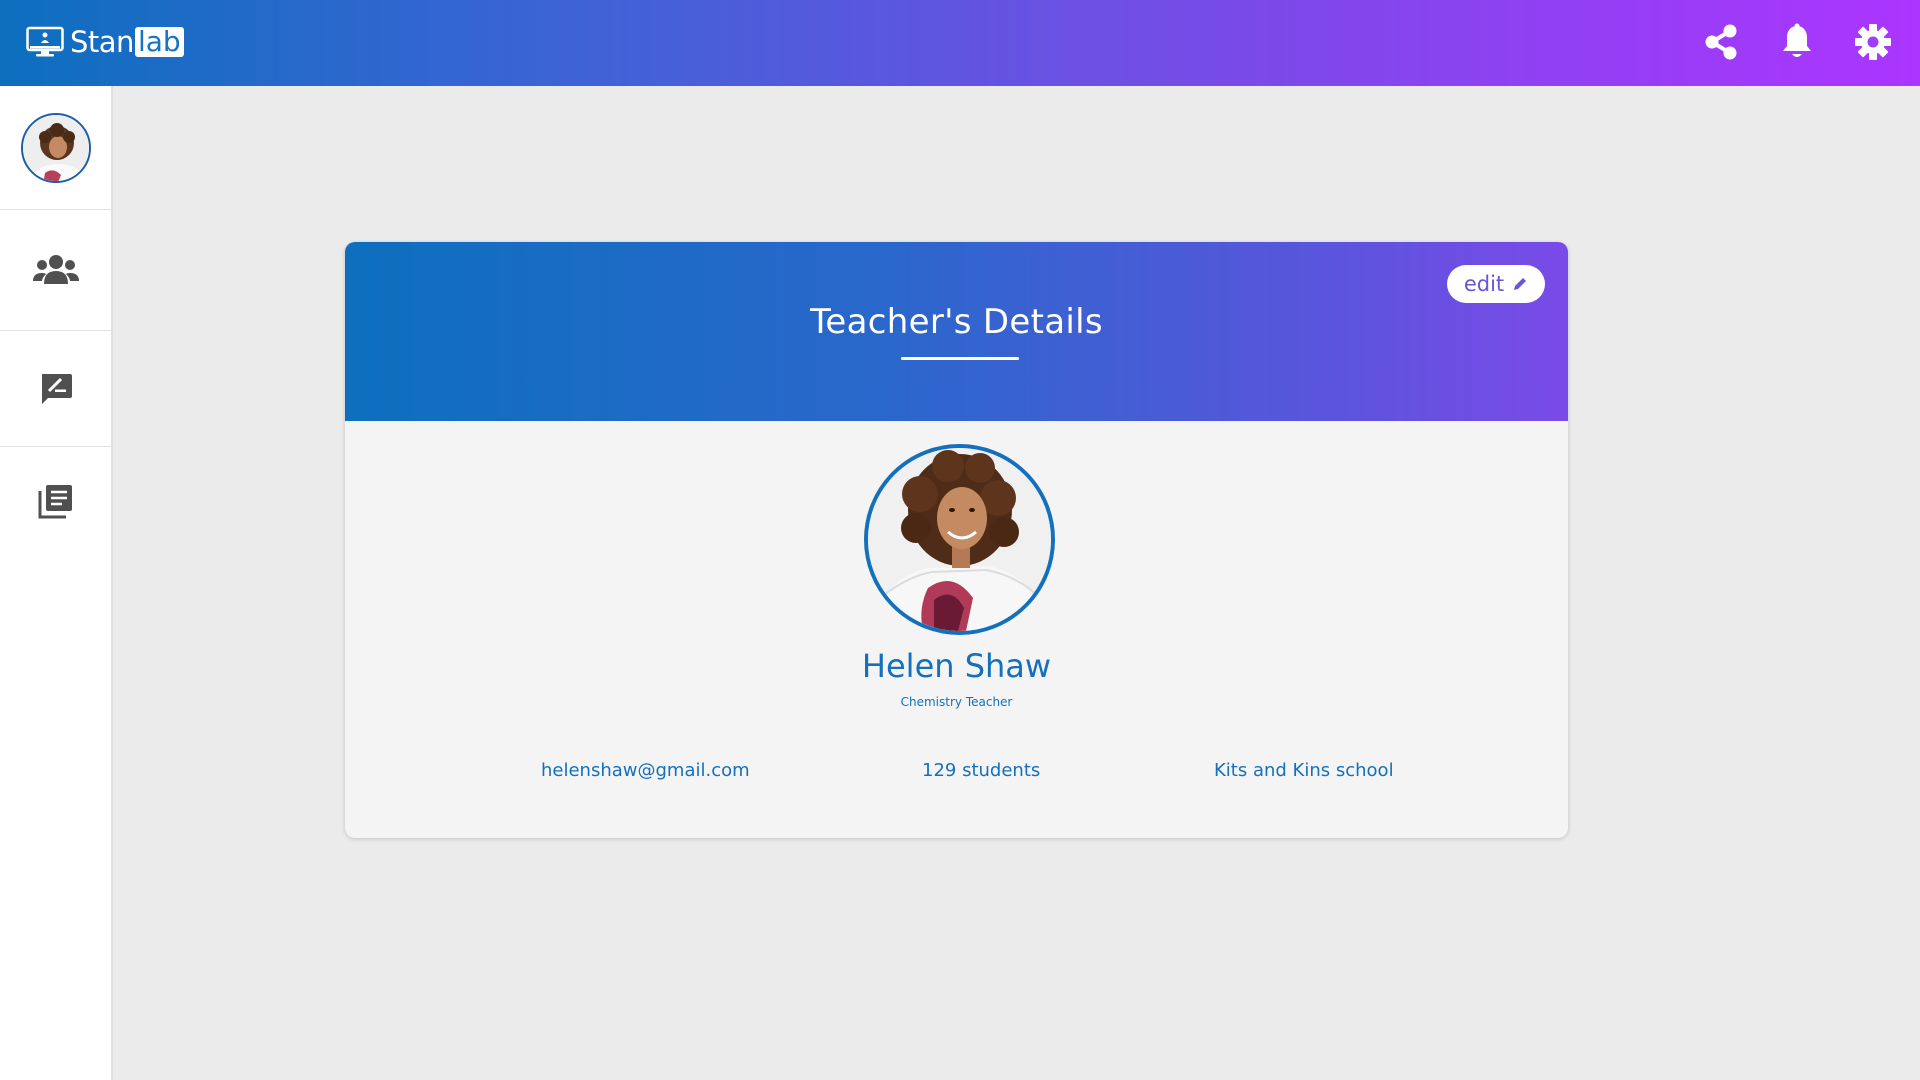 Image resolution: width=1920 pixels, height=1080 pixels. What do you see at coordinates (45, 41) in the screenshot?
I see `monitor-icon` at bounding box center [45, 41].